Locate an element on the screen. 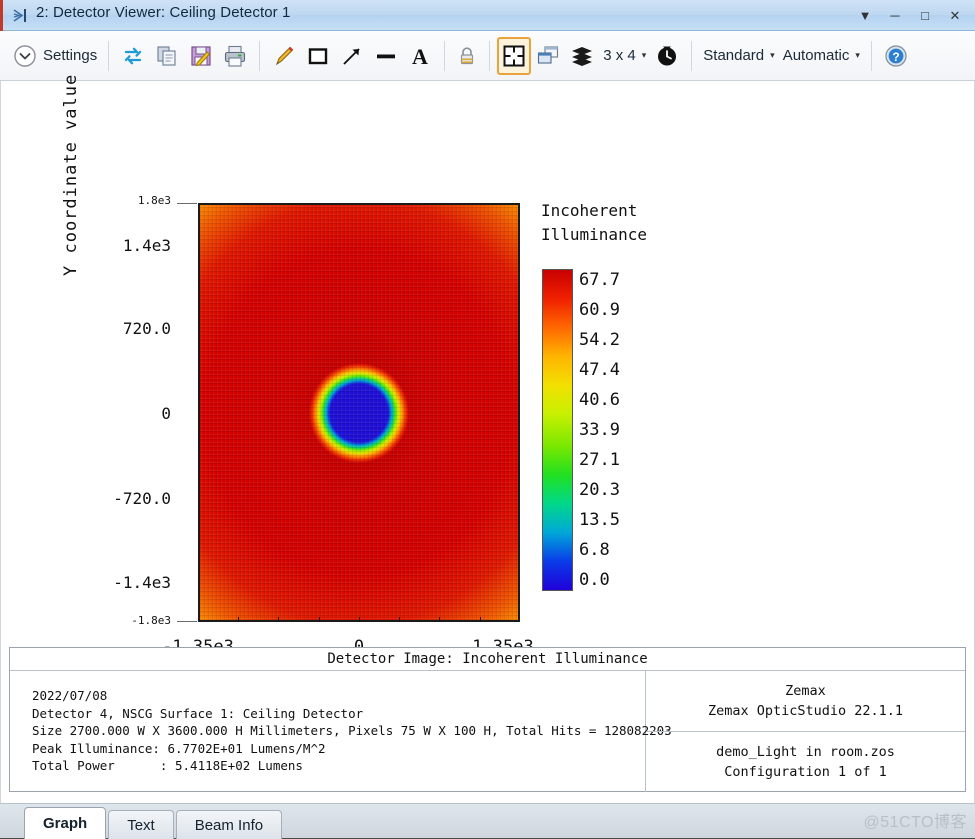  arrow-annotation-icon is located at coordinates (352, 56).